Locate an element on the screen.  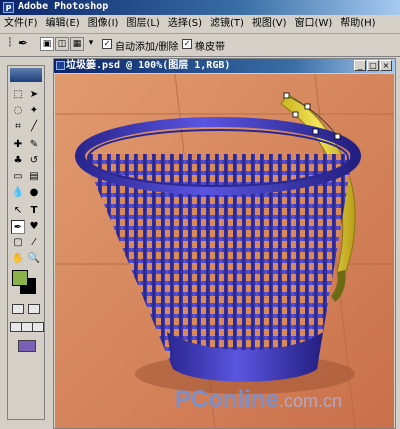
clone-stamp-tool-icon: ♣ is located at coordinates (18, 161).